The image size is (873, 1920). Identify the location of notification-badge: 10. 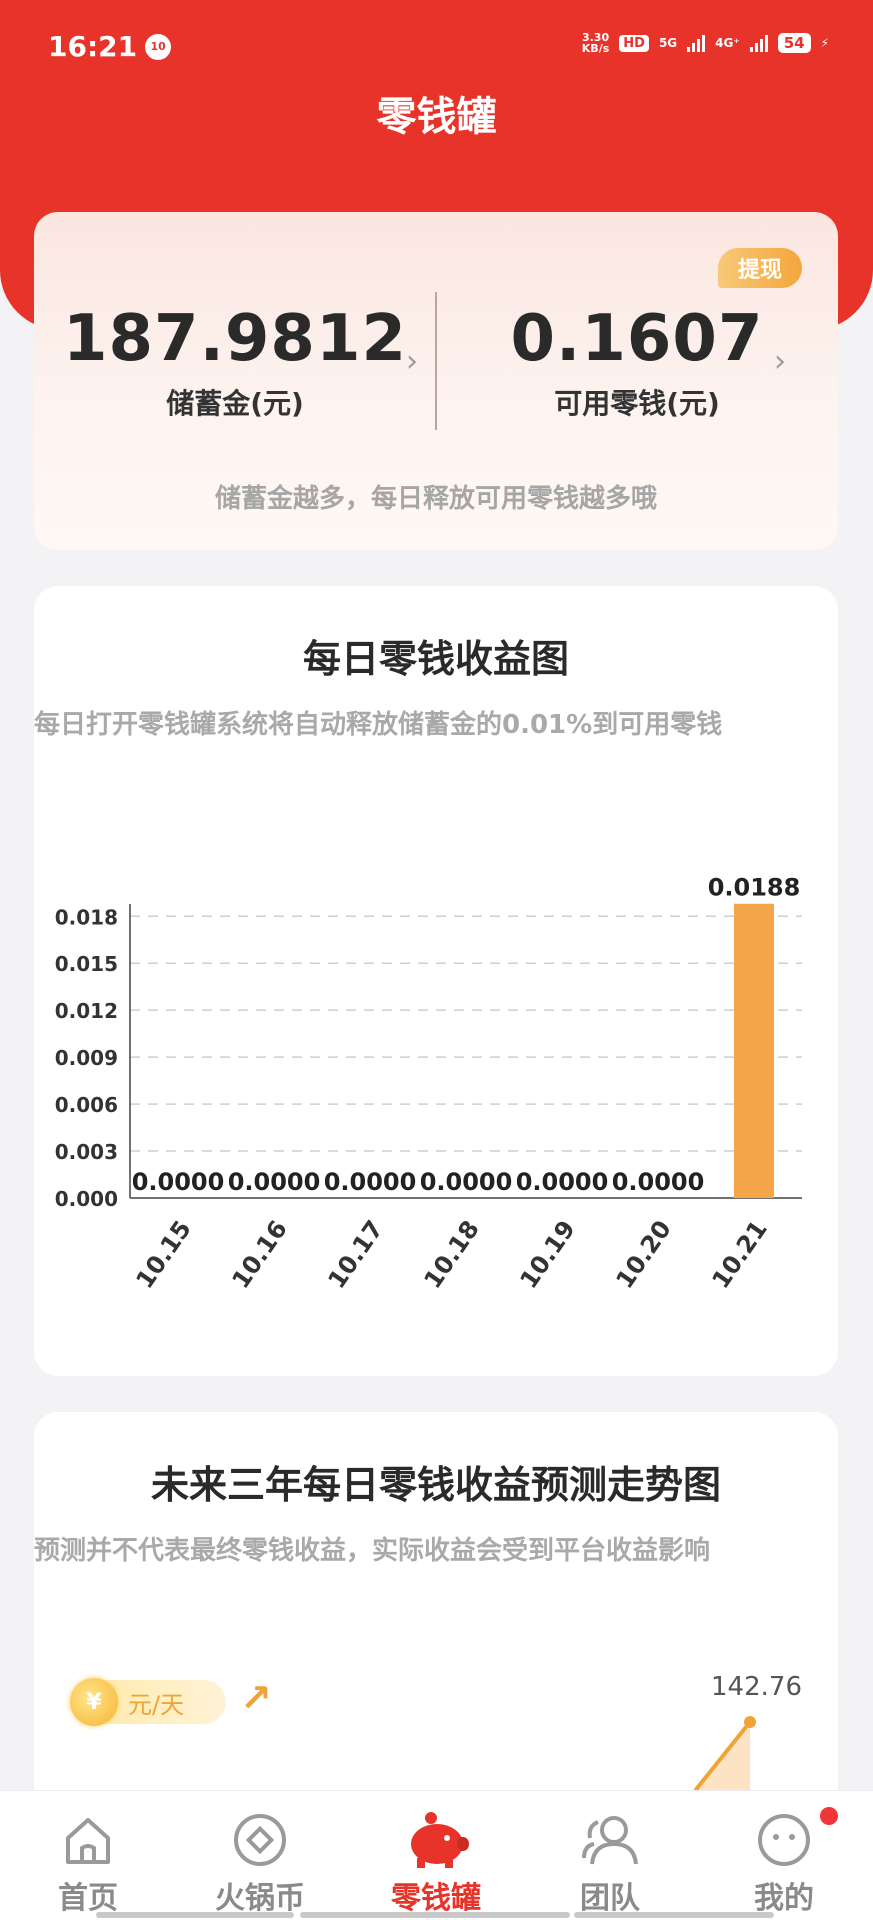
(158, 46).